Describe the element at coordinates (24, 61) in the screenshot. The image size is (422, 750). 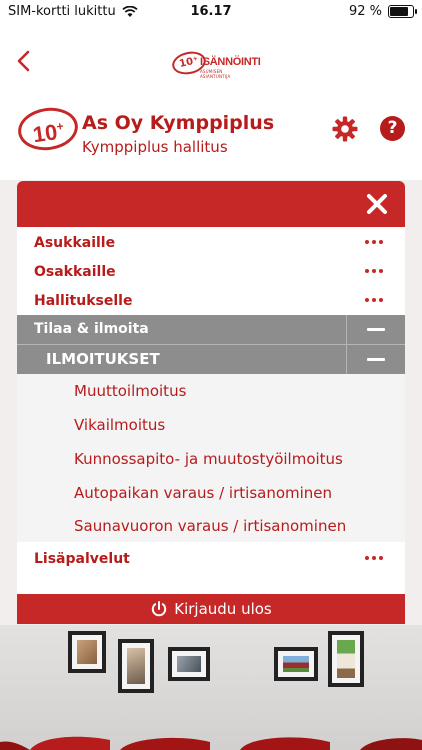
I see `back-chevron-icon` at that location.